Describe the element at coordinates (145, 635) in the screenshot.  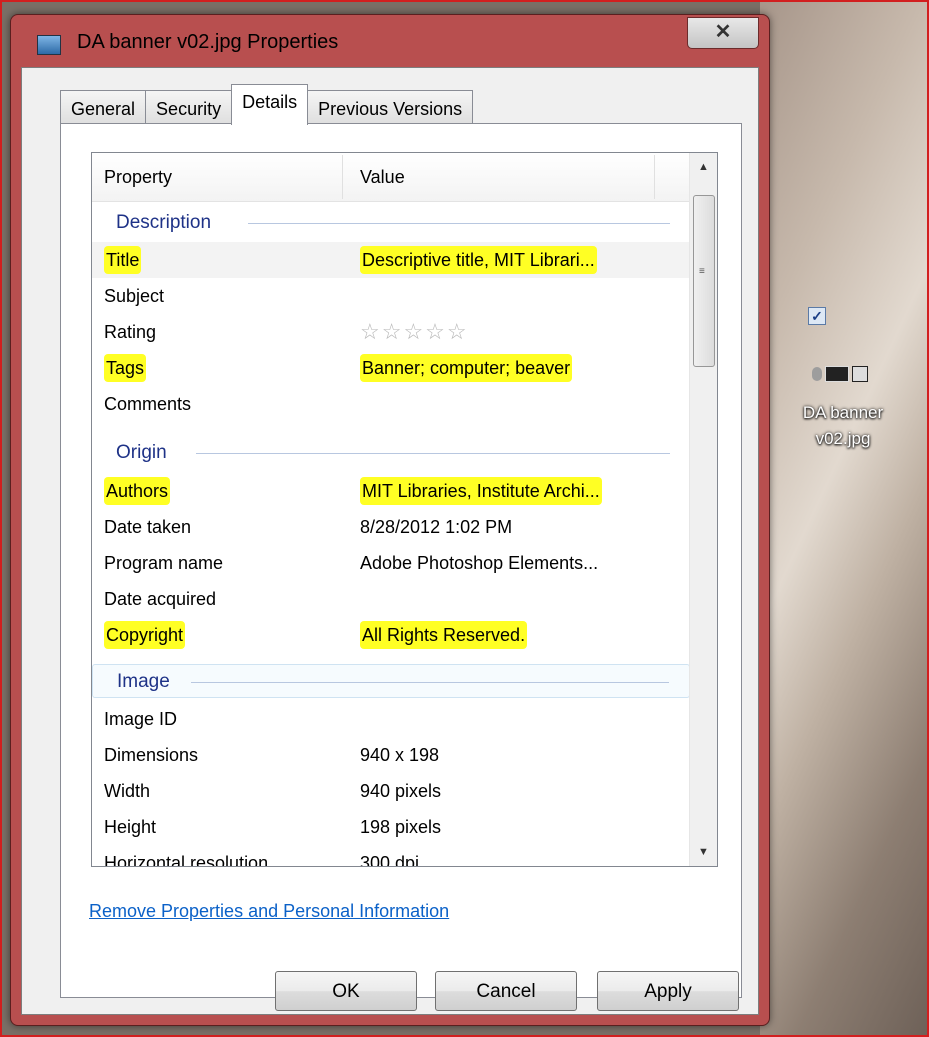
I see `property-label: Copyright` at that location.